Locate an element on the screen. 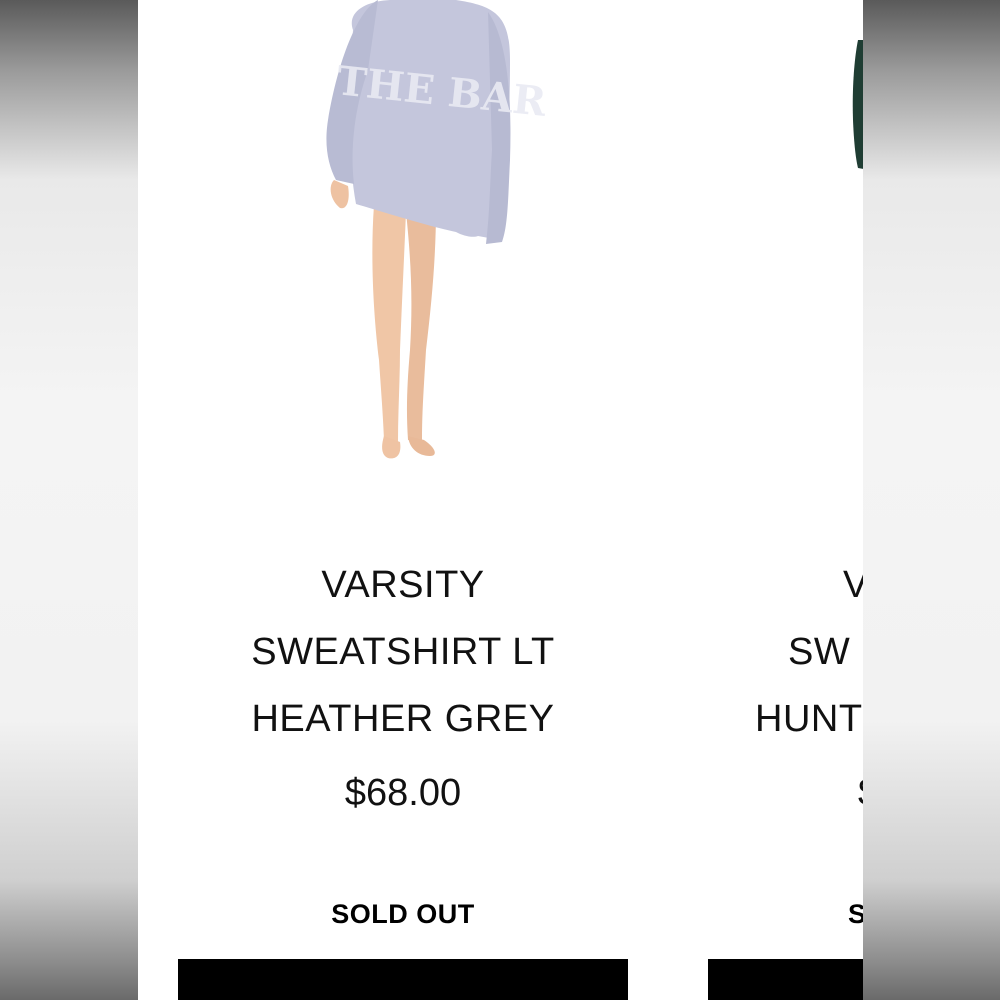 Image resolution: width=1000 pixels, height=1000 pixels. product-title-line: V is located at coordinates (853, 585).